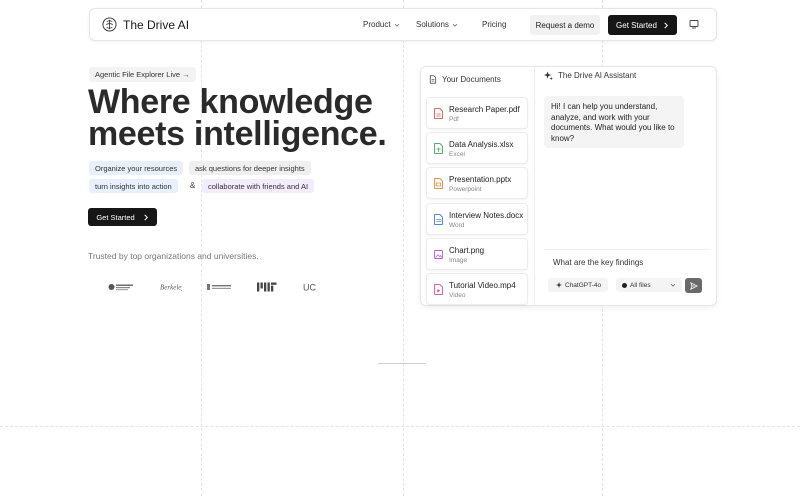  I want to click on nav-pricing-label: Pricing, so click(494, 24).